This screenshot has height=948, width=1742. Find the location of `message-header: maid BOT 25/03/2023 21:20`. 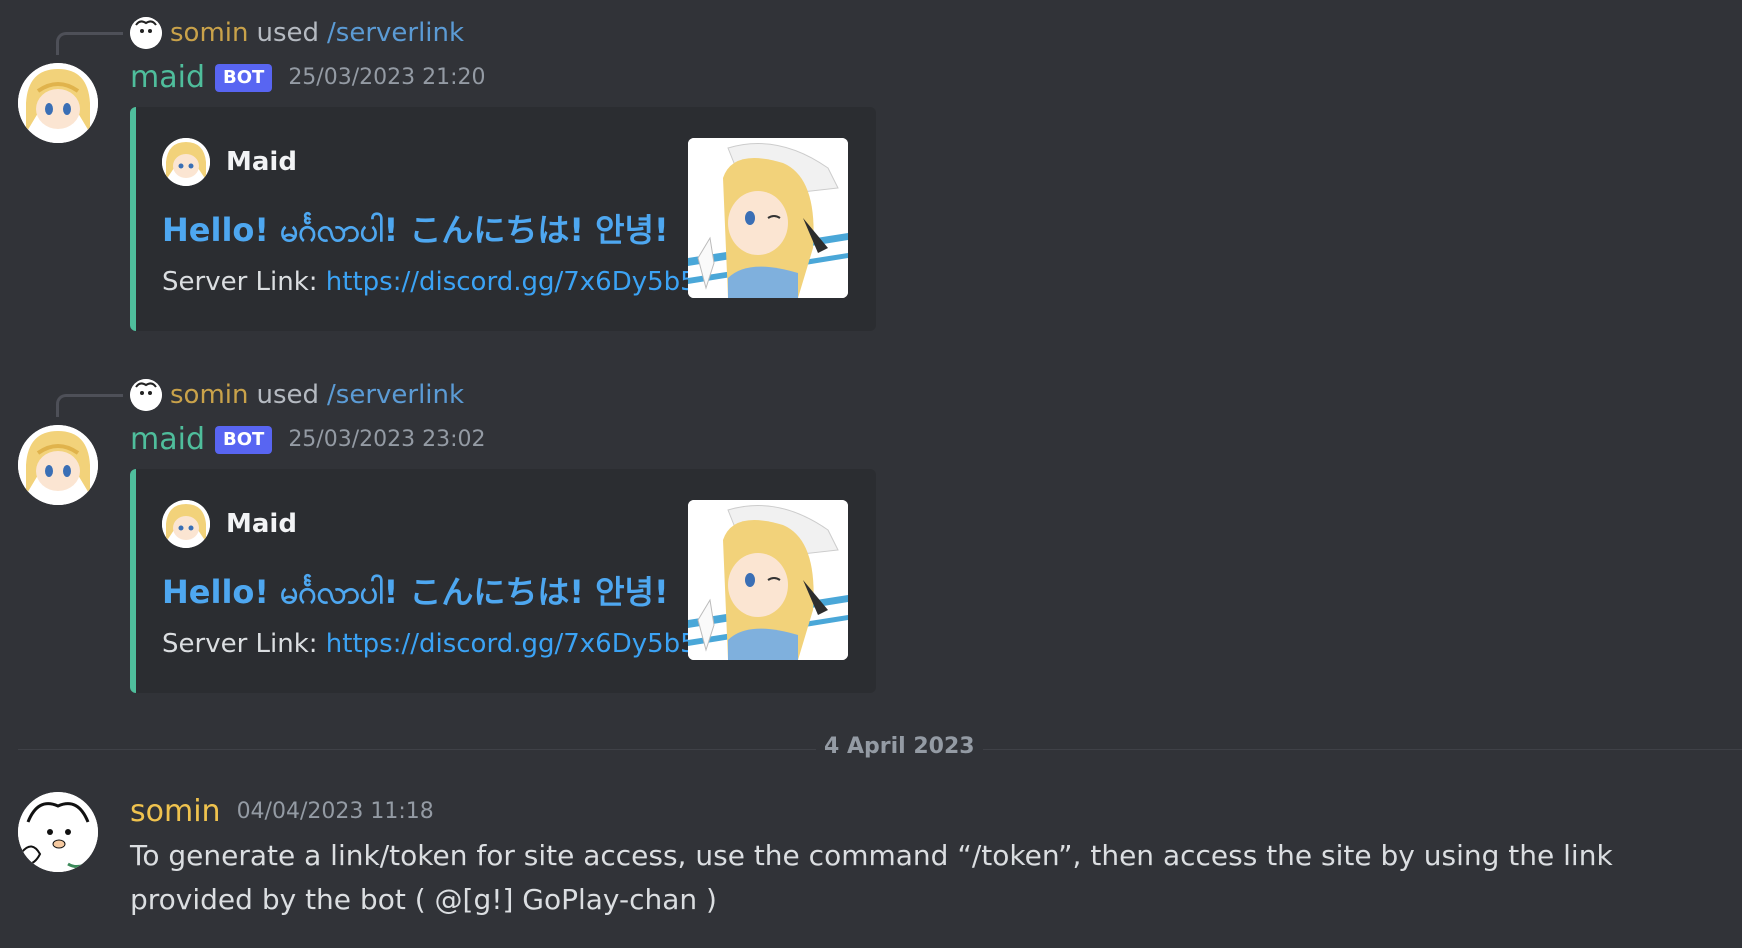

message-header: maid BOT 25/03/2023 21:20 is located at coordinates (308, 77).